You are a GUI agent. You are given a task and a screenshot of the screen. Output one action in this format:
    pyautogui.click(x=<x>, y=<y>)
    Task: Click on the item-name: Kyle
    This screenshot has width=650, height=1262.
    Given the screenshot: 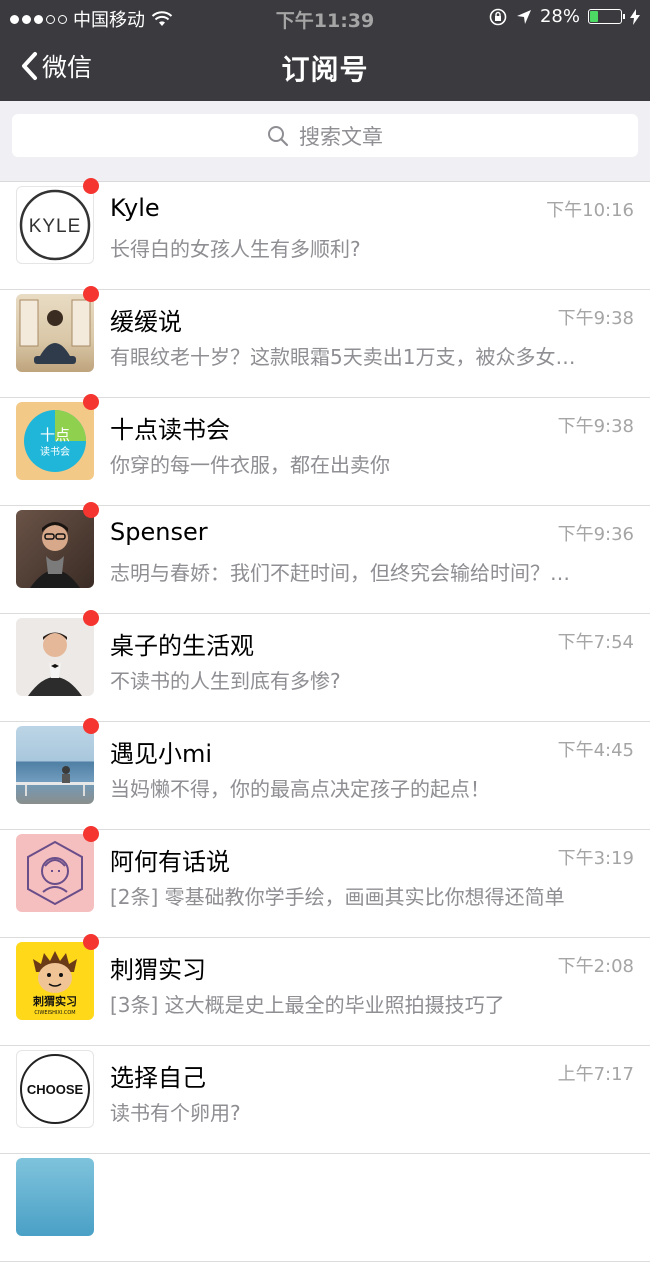 What is the action you would take?
    pyautogui.click(x=135, y=208)
    